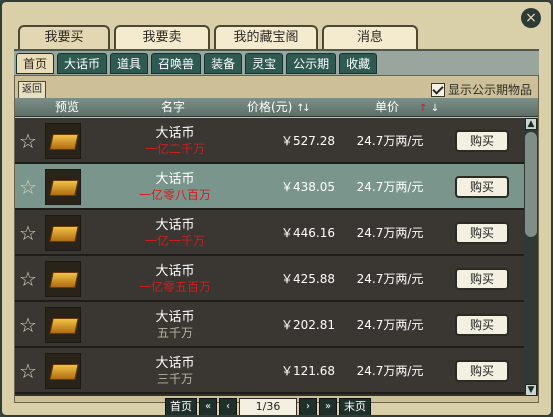 This screenshot has width=553, height=417. What do you see at coordinates (64, 37) in the screenshot?
I see `tab-buy: 我要买` at bounding box center [64, 37].